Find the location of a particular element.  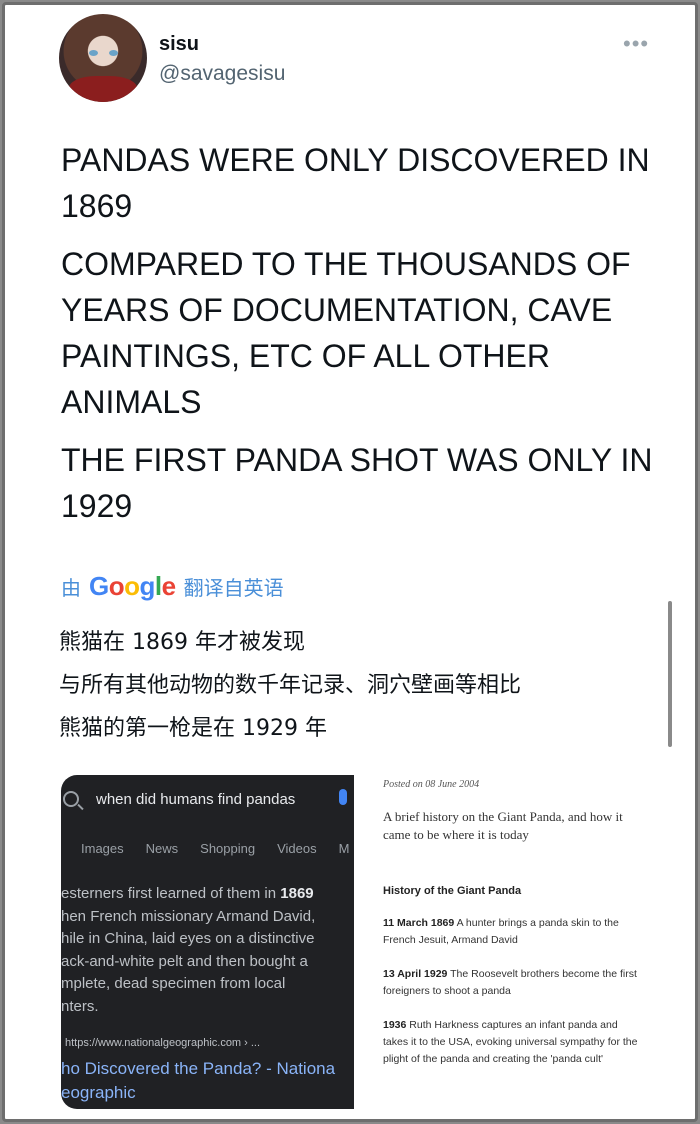

snippet-bold: 1869 is located at coordinates (297, 893).